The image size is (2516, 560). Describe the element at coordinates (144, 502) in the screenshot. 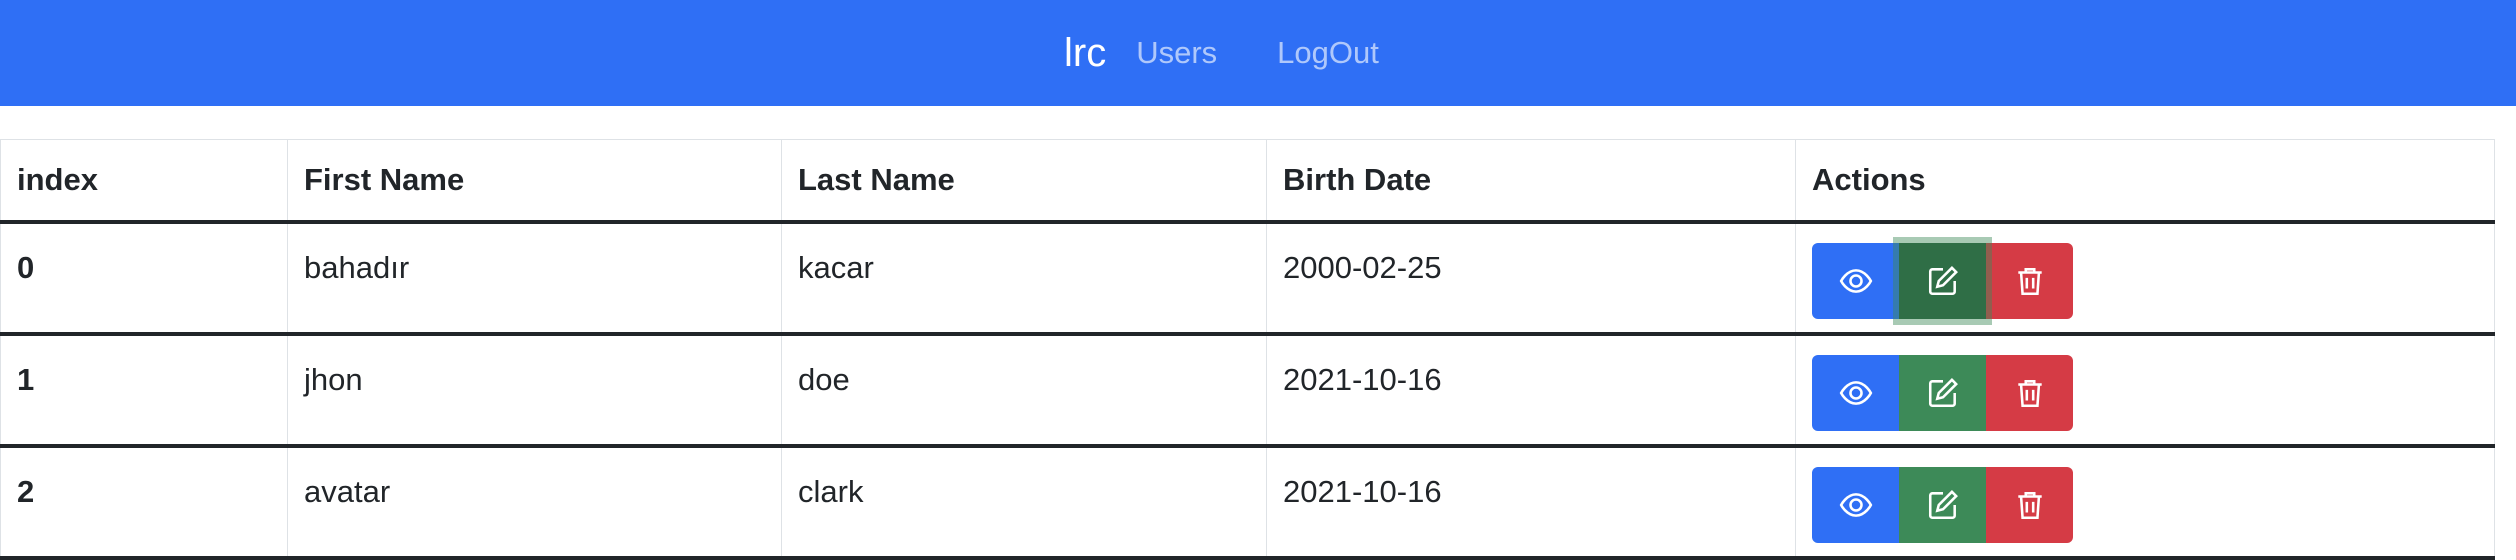

I see `cell-index: 2` at that location.